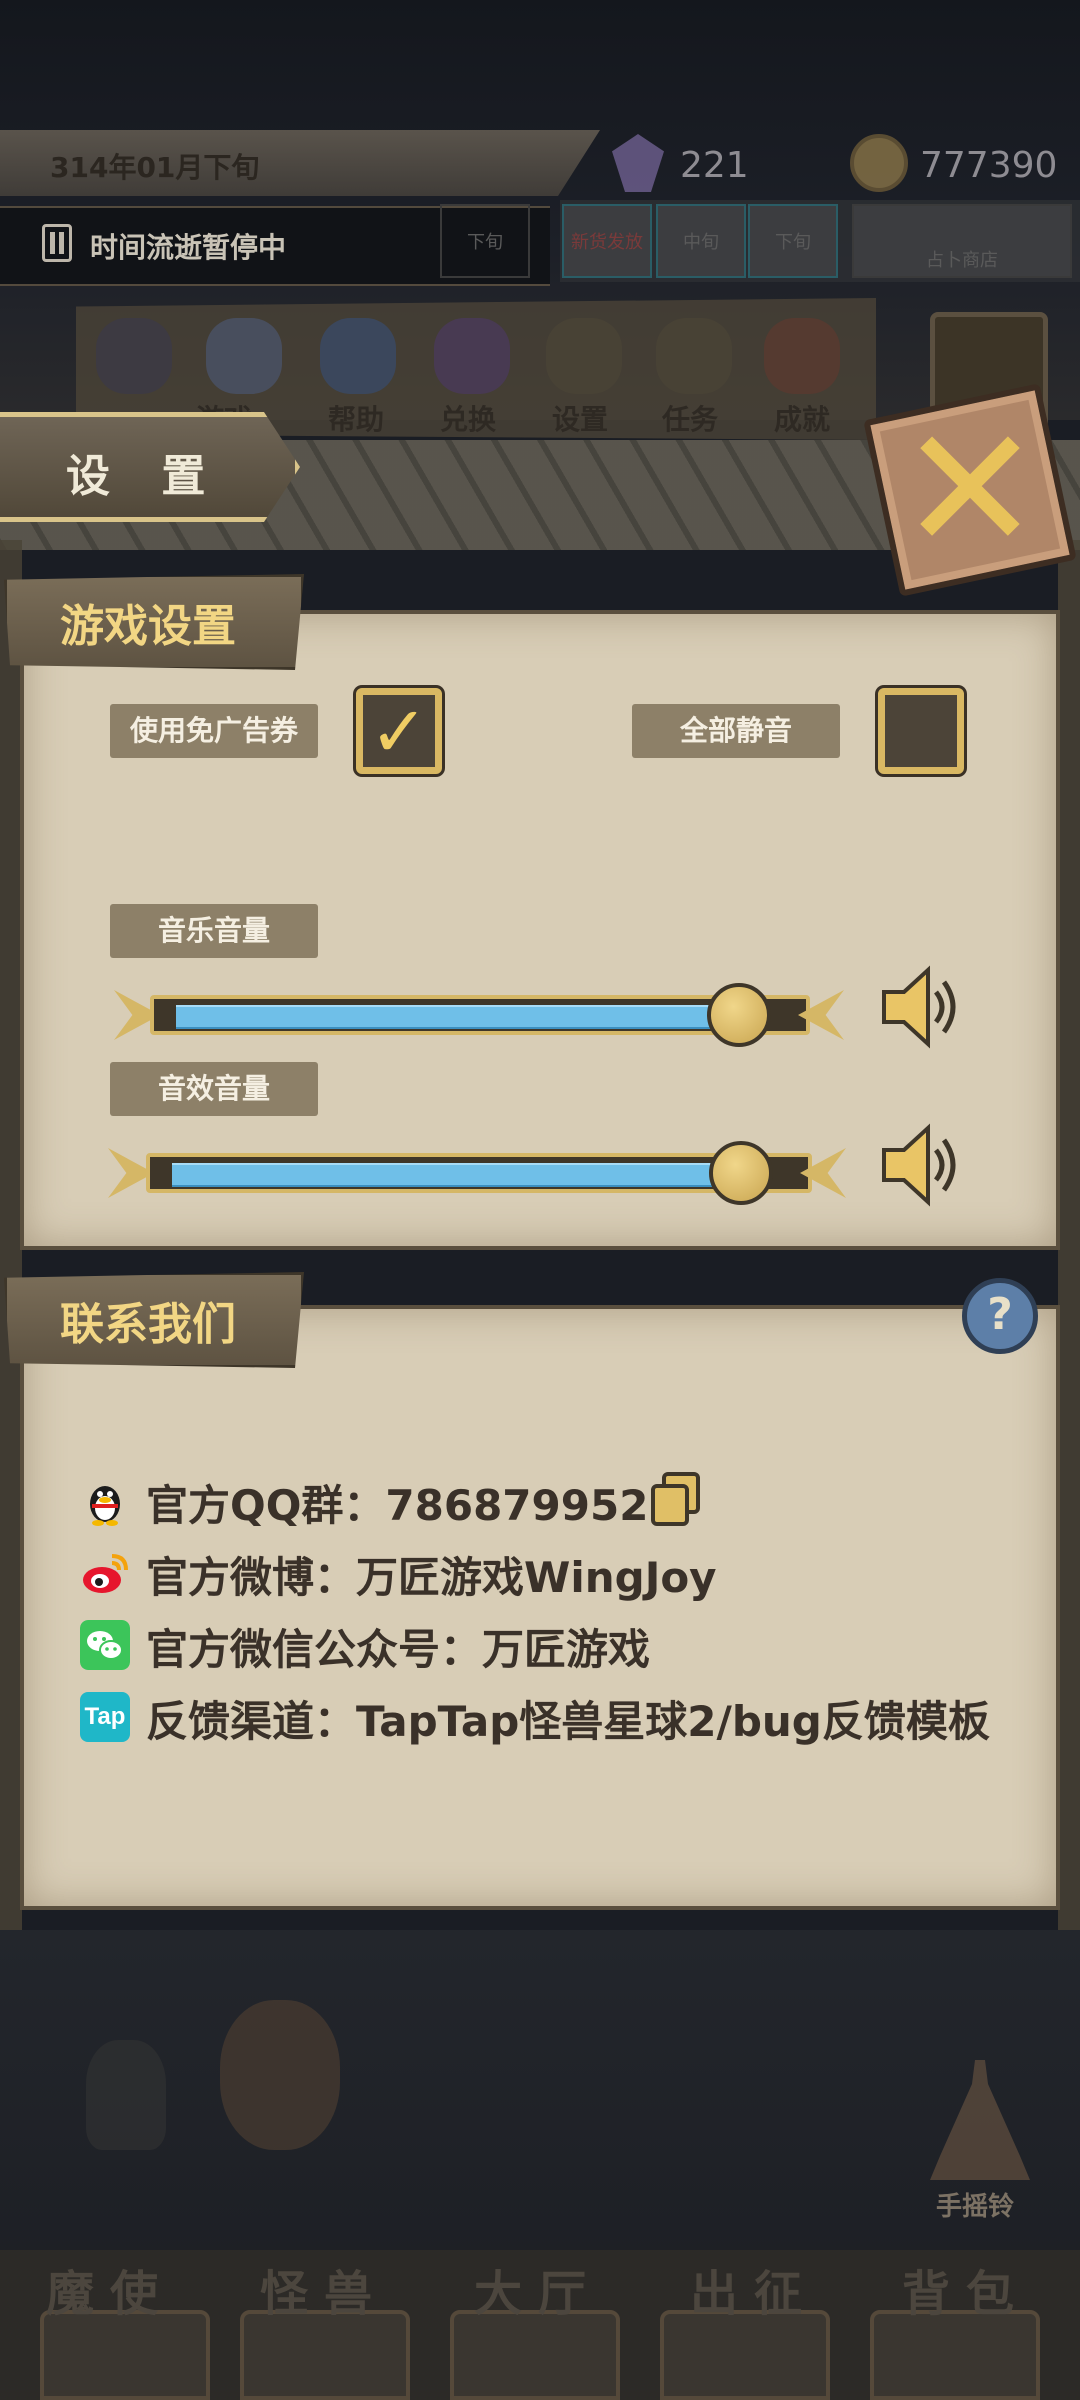 The height and width of the screenshot is (2400, 1080). What do you see at coordinates (57, 243) in the screenshot?
I see `pause-icon` at bounding box center [57, 243].